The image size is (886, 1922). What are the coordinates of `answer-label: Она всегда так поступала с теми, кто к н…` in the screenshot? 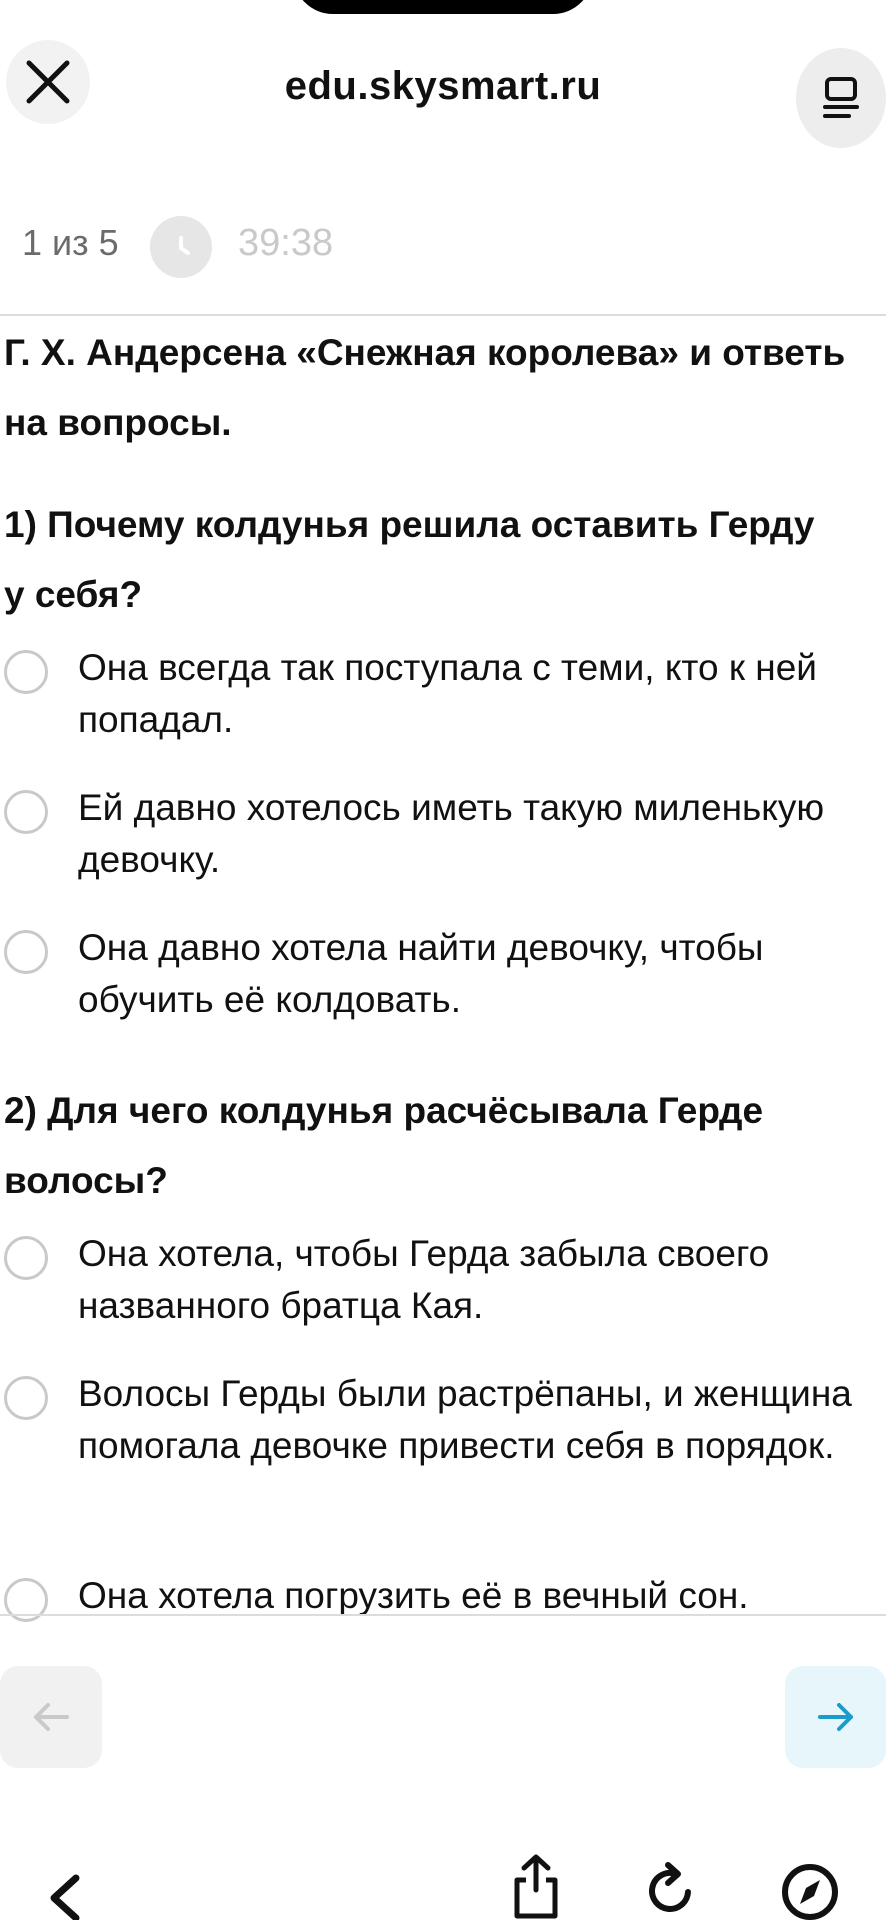 It's located at (447, 693).